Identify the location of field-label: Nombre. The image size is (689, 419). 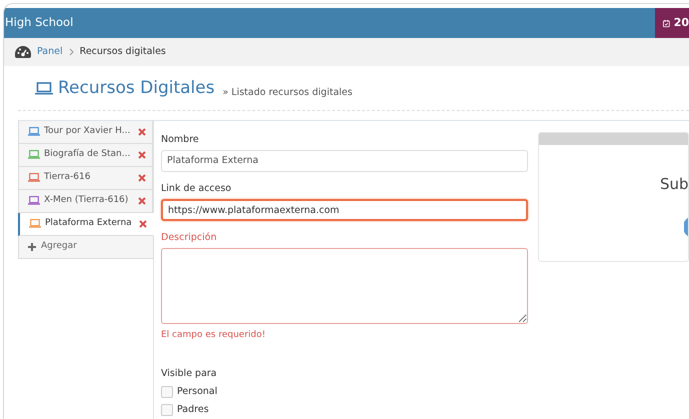
(180, 139).